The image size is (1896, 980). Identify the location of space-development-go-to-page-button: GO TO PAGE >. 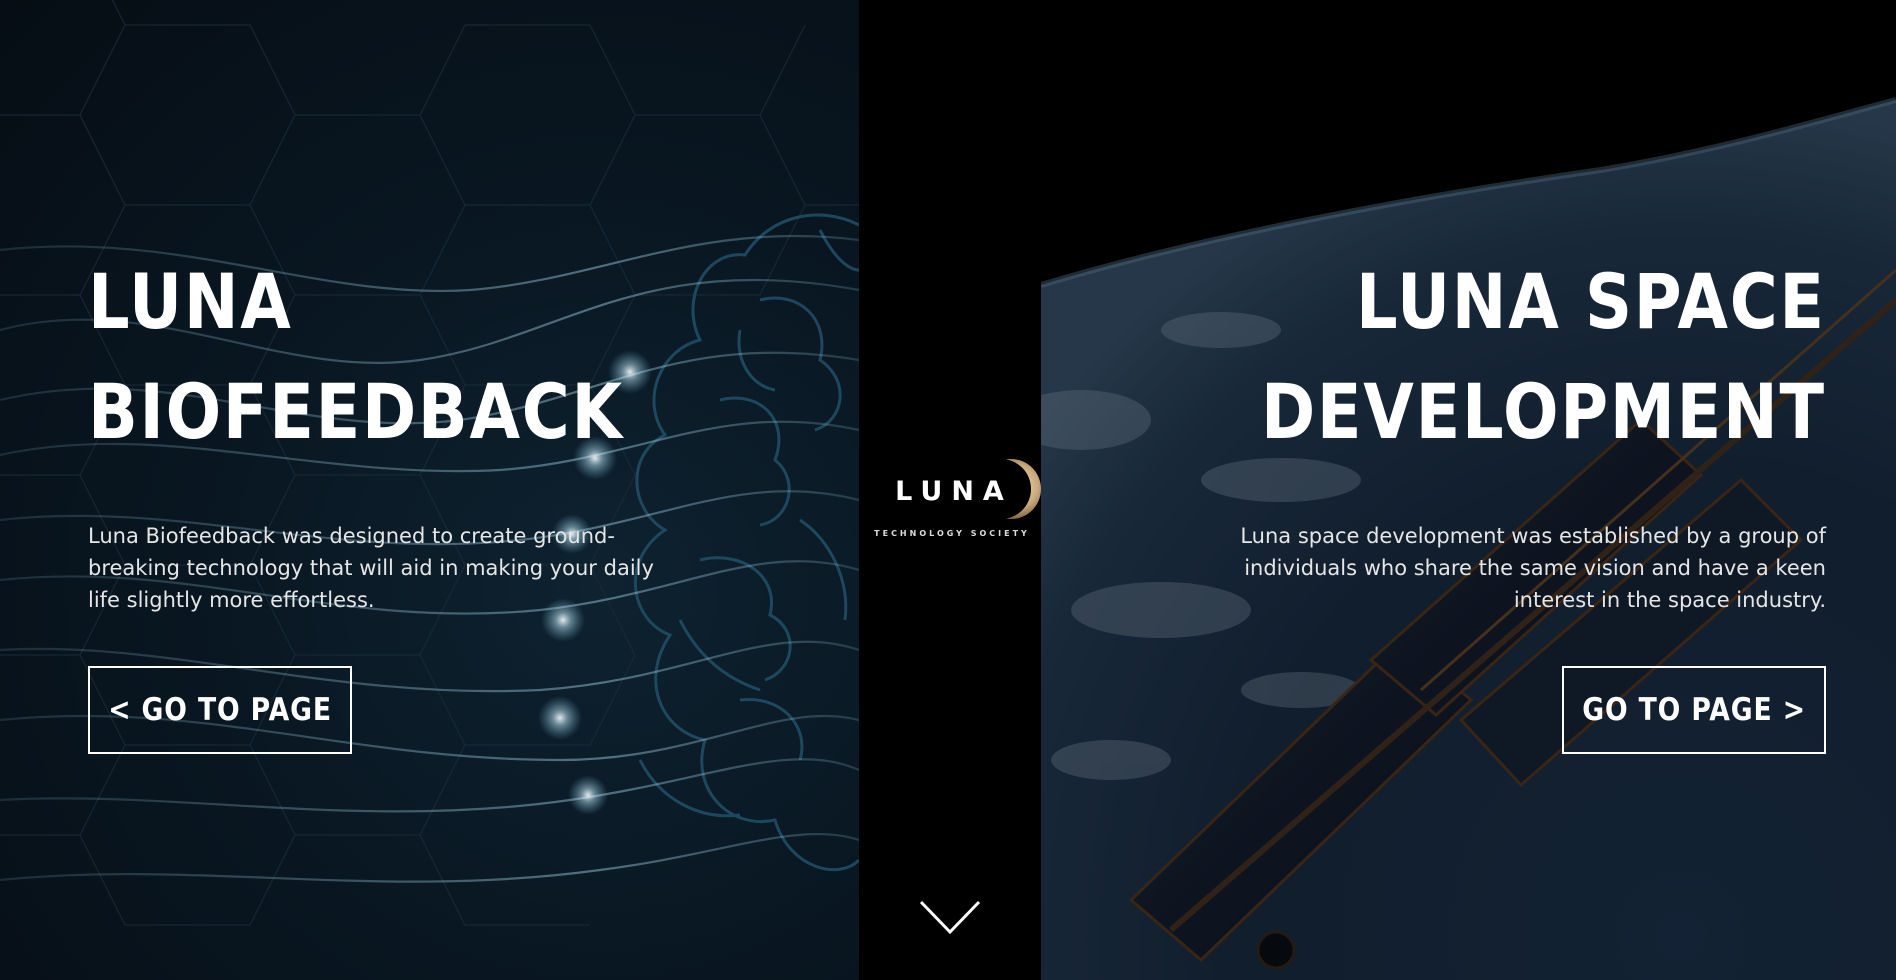
(1694, 710).